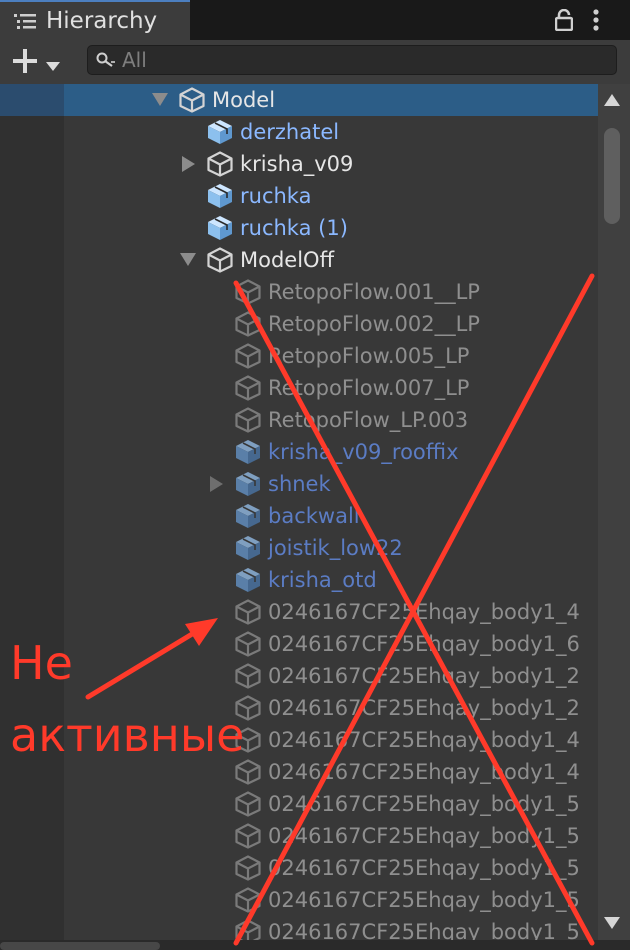 This screenshot has width=630, height=950. I want to click on tree-item: joistik_low22, so click(299, 548).